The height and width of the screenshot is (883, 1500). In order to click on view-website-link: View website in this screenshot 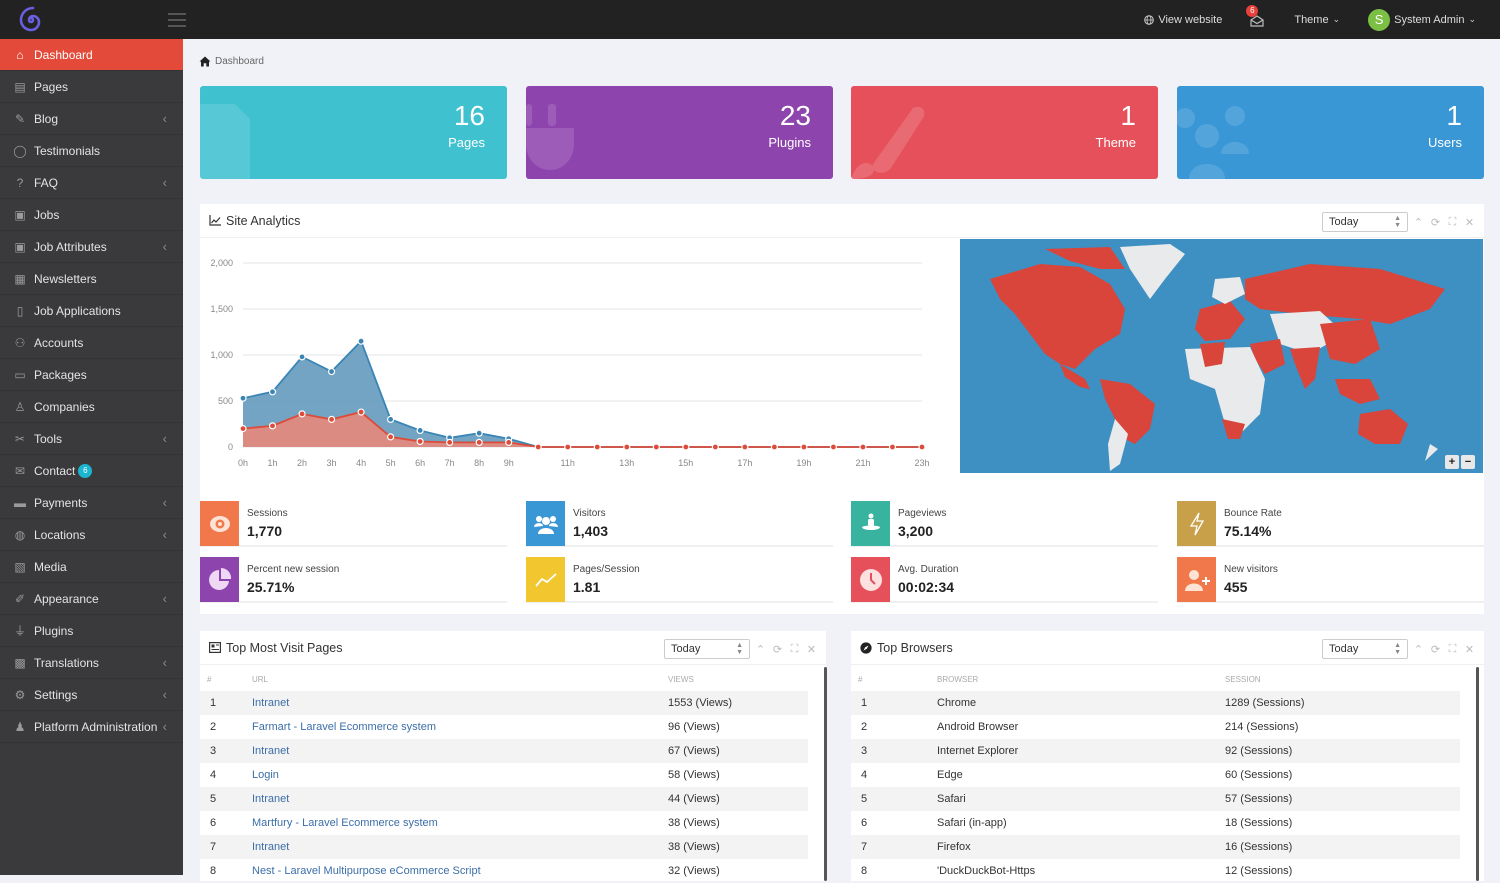, I will do `click(1183, 20)`.